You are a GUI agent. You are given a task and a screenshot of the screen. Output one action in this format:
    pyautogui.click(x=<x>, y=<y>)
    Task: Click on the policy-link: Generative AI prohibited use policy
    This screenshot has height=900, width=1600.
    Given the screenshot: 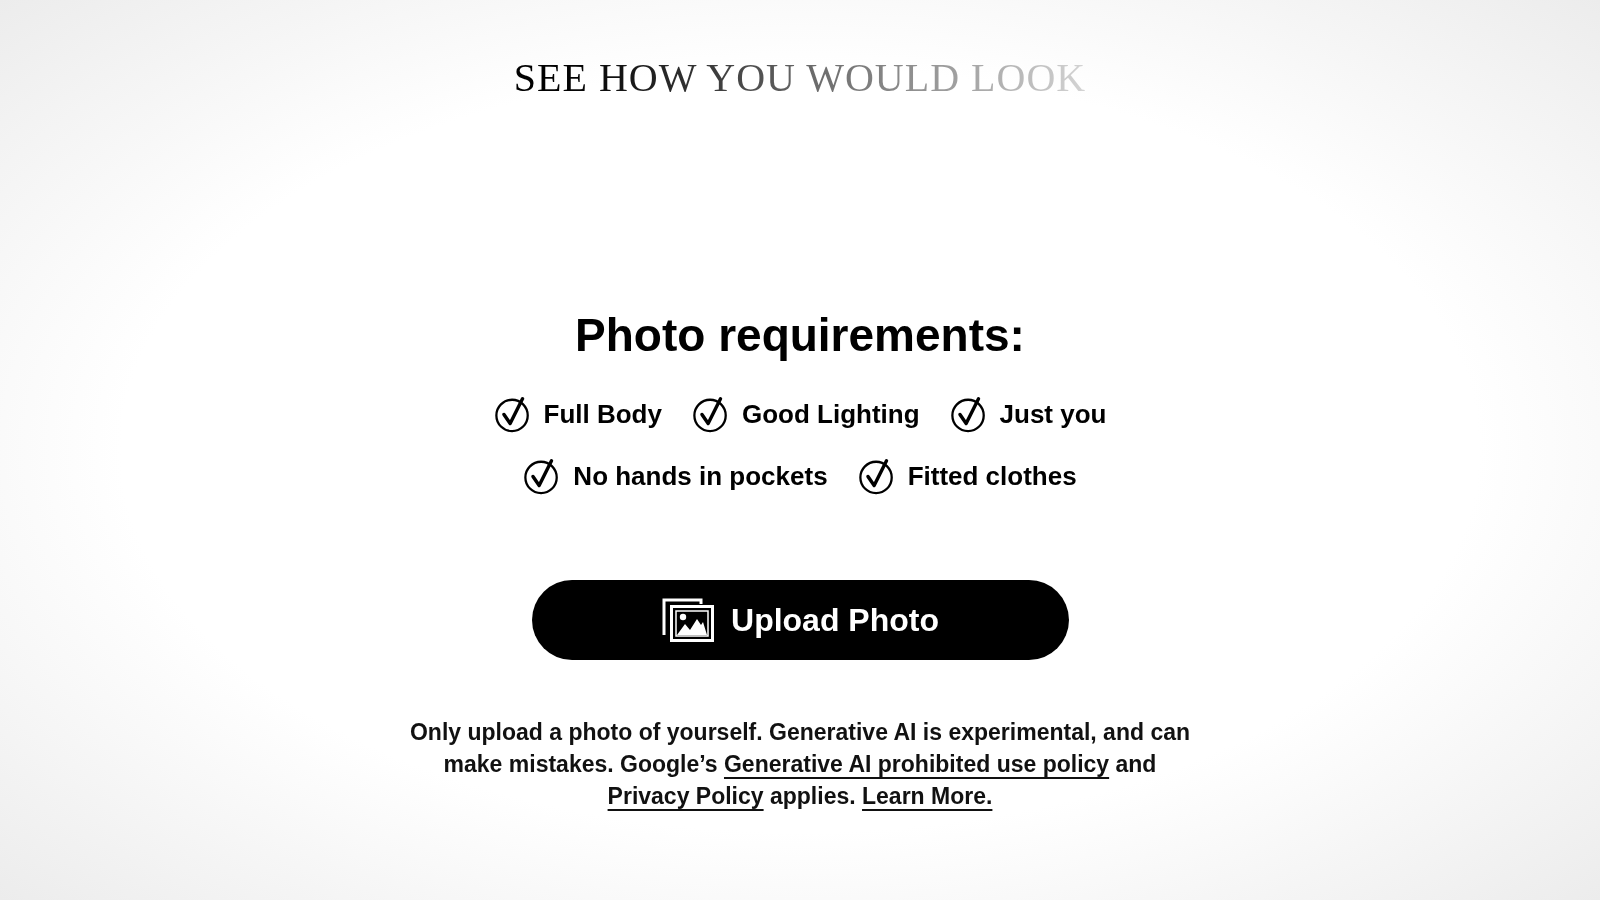 What is the action you would take?
    pyautogui.click(x=917, y=764)
    